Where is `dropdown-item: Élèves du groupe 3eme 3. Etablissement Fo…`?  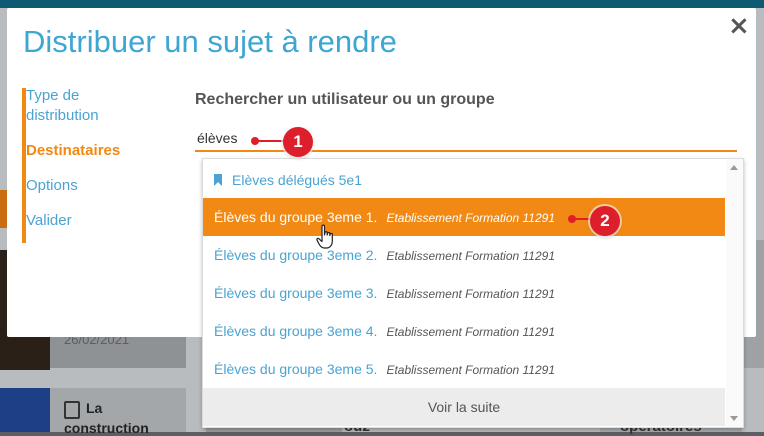
dropdown-item: Élèves du groupe 3eme 3. Etablissement Fo… is located at coordinates (464, 293).